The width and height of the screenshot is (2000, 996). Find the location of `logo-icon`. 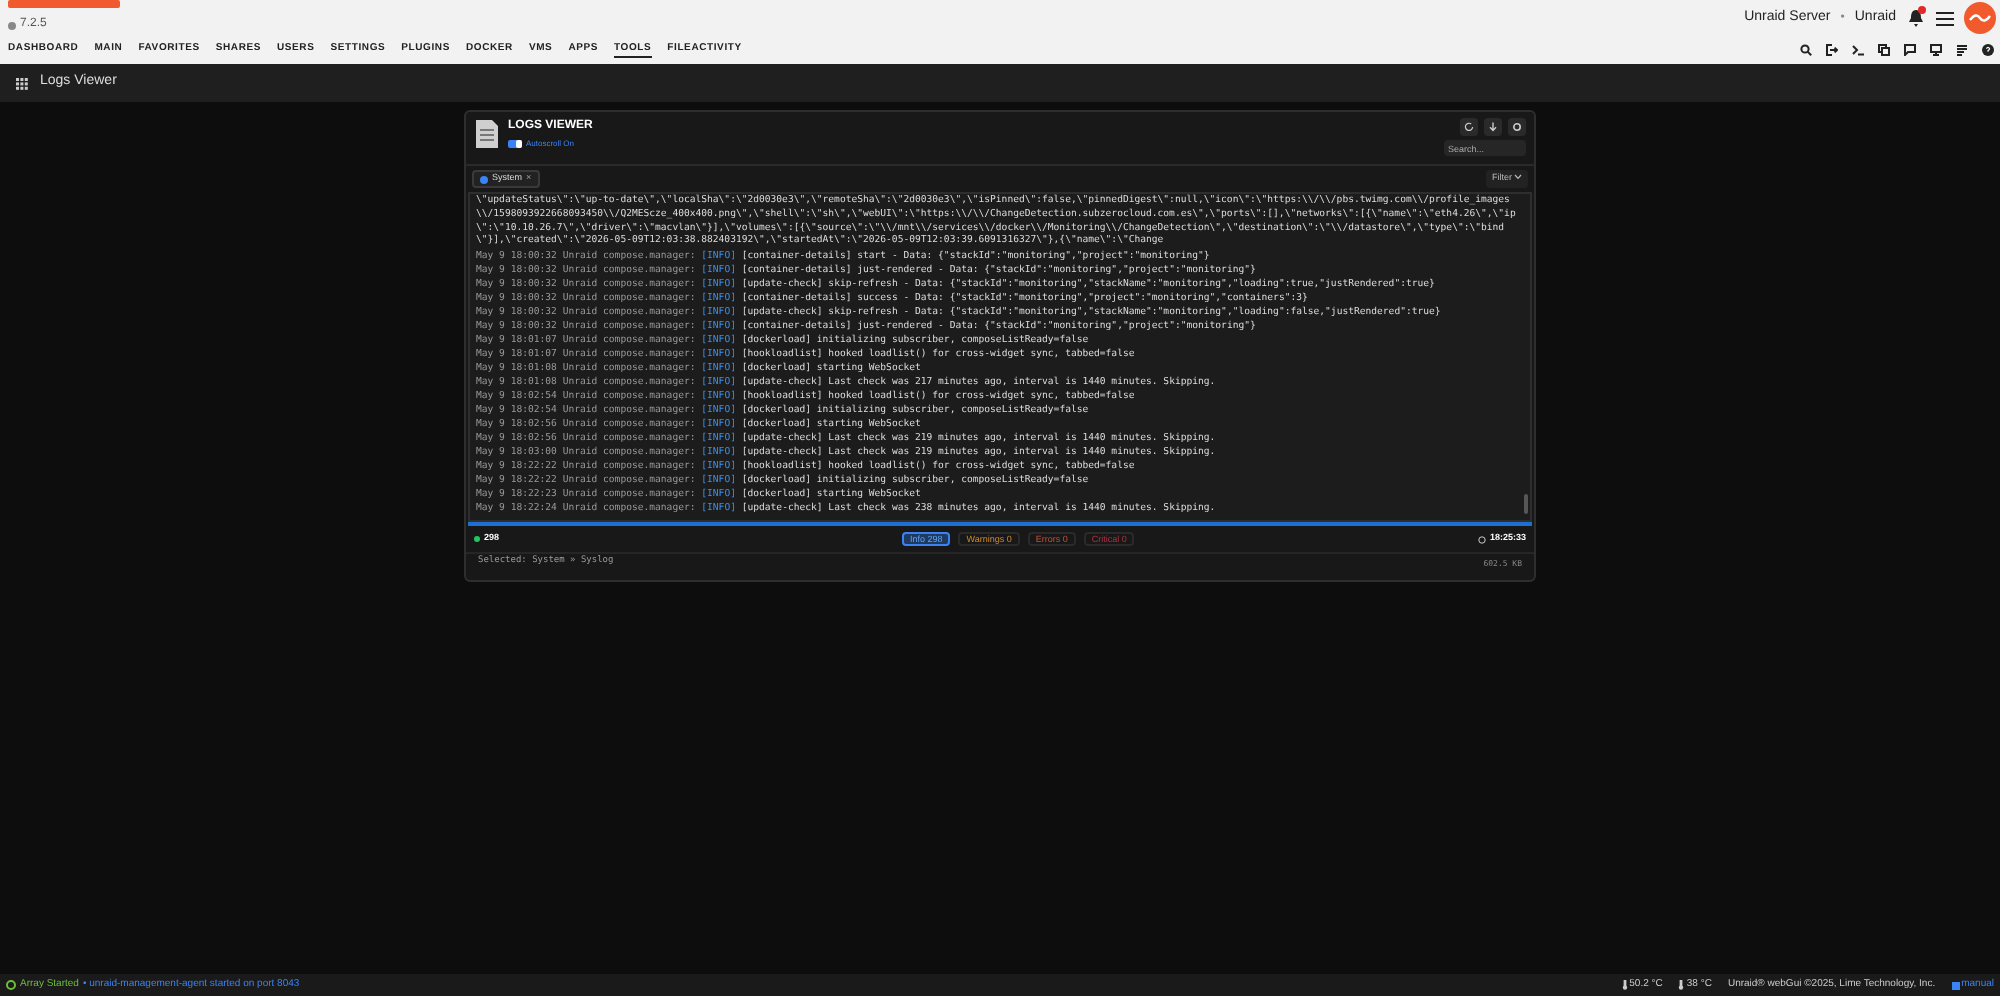

logo-icon is located at coordinates (64, 5).